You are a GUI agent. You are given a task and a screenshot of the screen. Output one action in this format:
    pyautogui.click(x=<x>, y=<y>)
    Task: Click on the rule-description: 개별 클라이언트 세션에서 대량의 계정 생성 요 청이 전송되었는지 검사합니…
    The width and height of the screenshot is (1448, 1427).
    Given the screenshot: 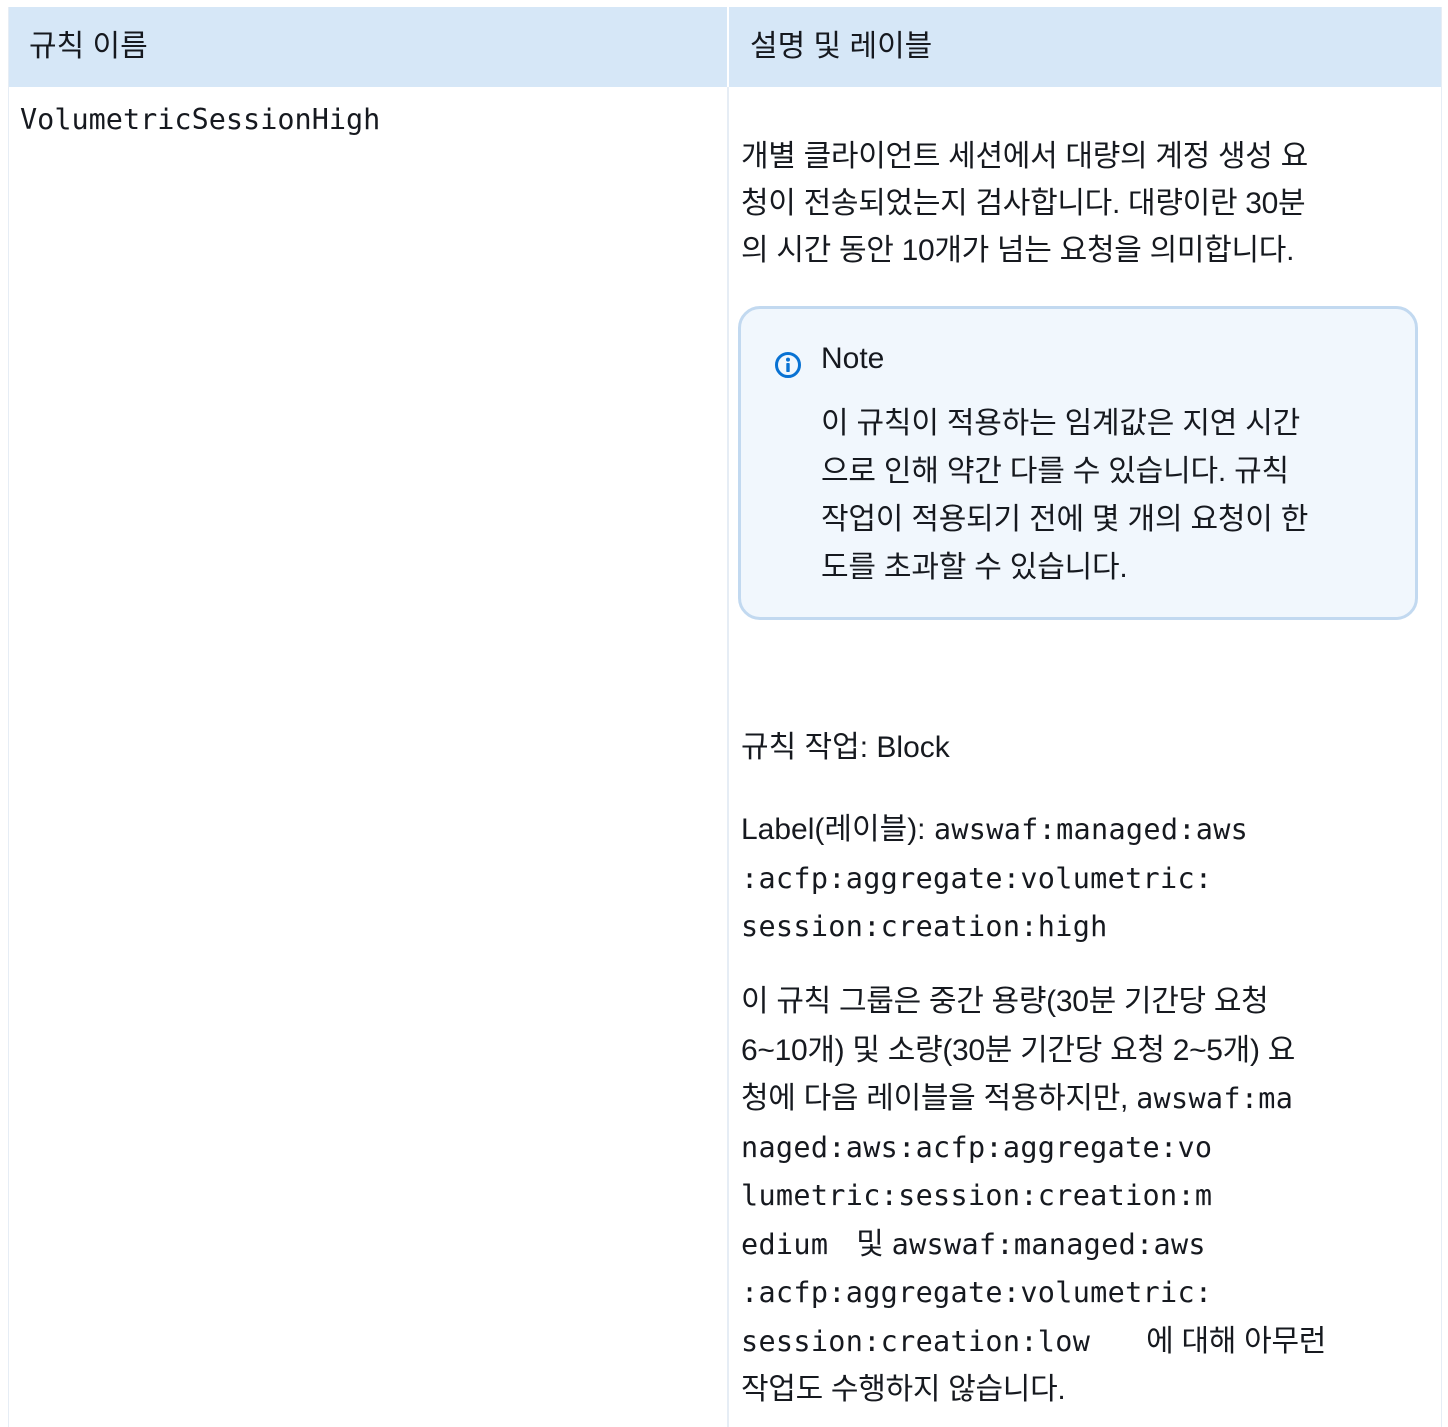 What is the action you would take?
    pyautogui.click(x=1075, y=203)
    